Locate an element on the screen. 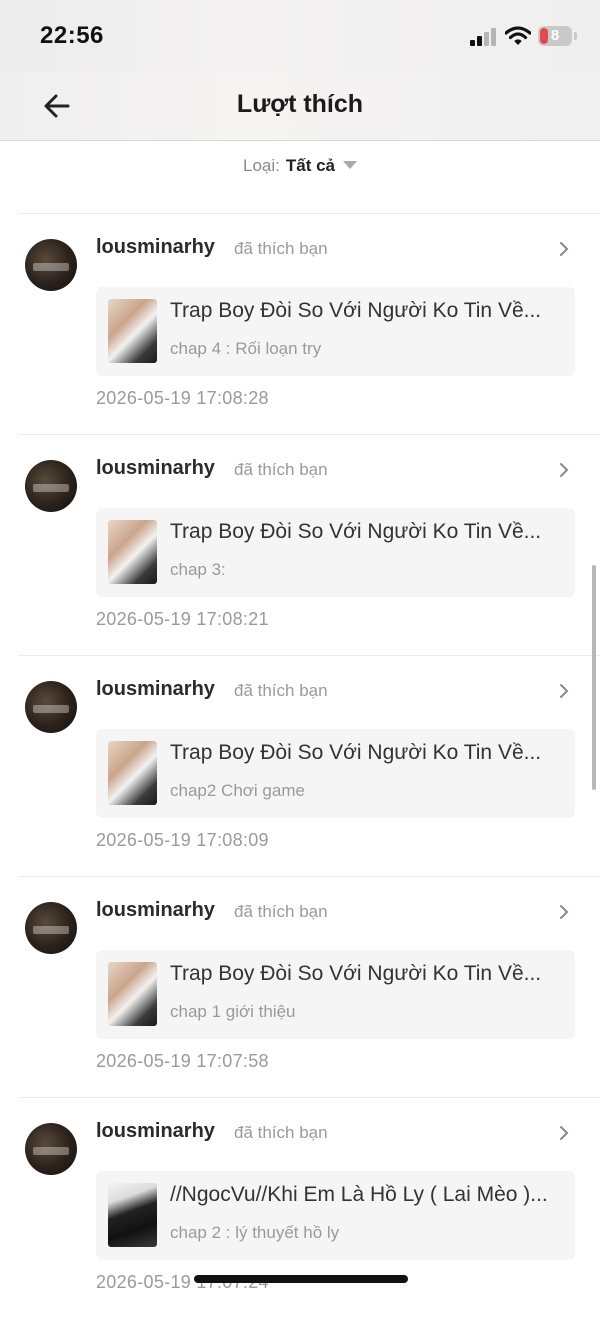 The height and width of the screenshot is (1319, 600). status-bar: 22:56 8 is located at coordinates (300, 36).